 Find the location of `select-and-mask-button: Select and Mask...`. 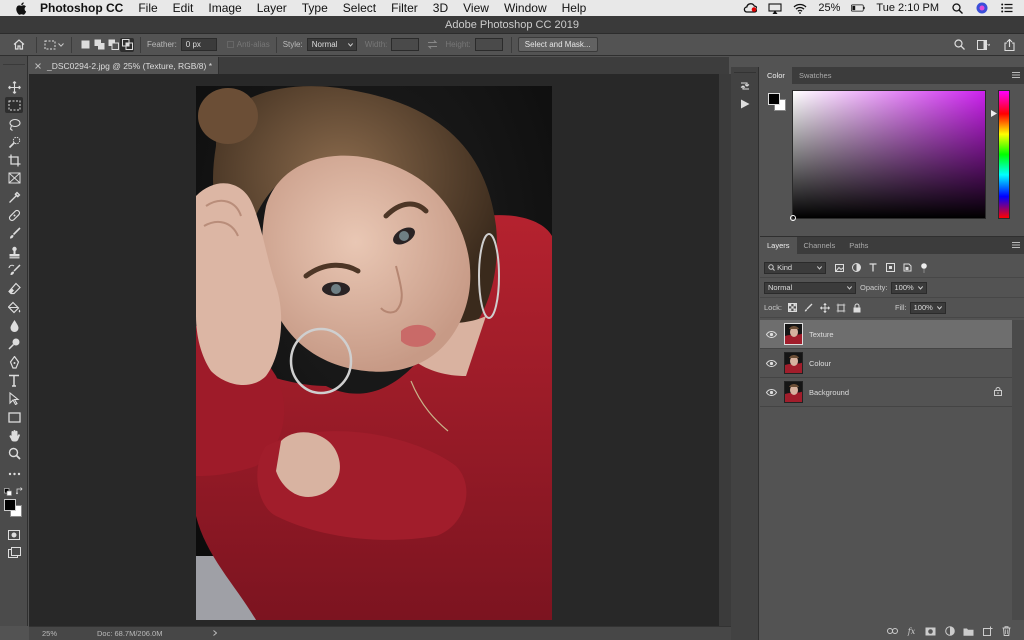

select-and-mask-button: Select and Mask... is located at coordinates (557, 44).